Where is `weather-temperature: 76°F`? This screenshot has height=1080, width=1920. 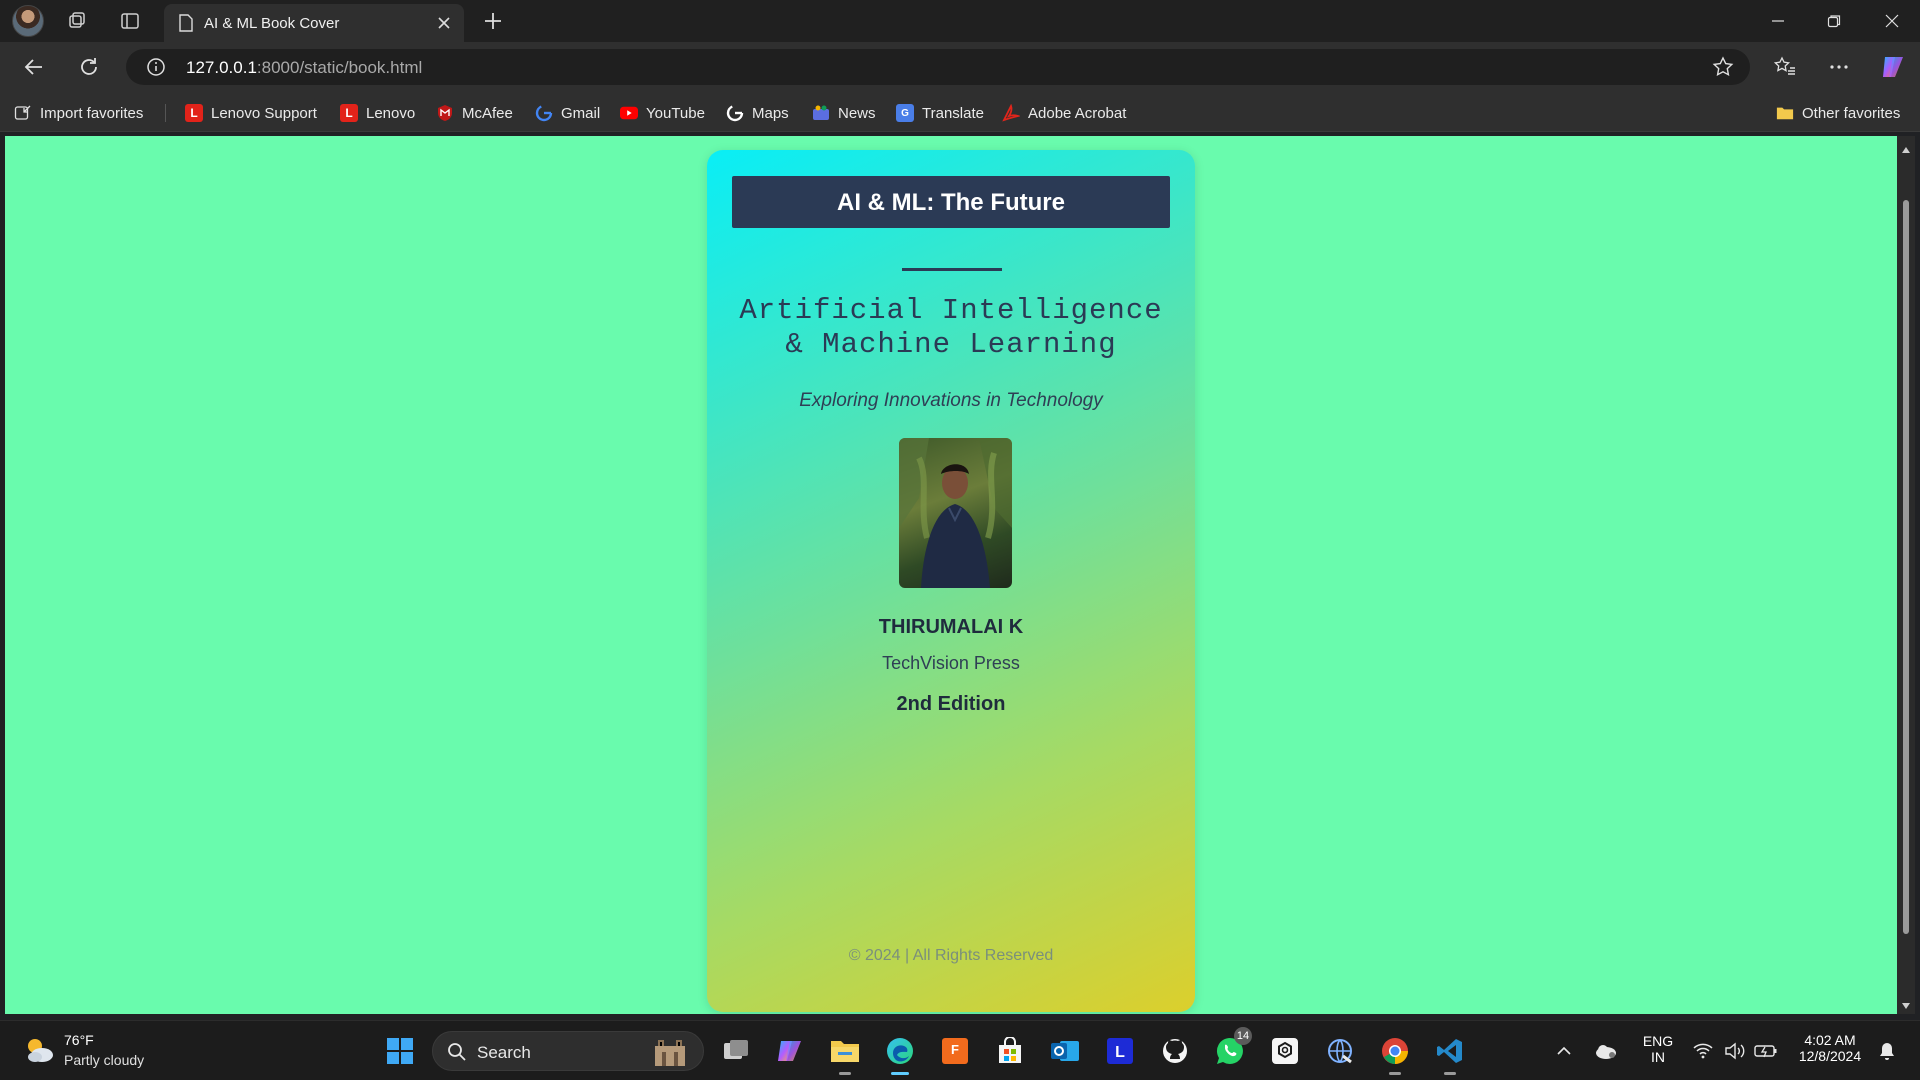 weather-temperature: 76°F is located at coordinates (79, 1040).